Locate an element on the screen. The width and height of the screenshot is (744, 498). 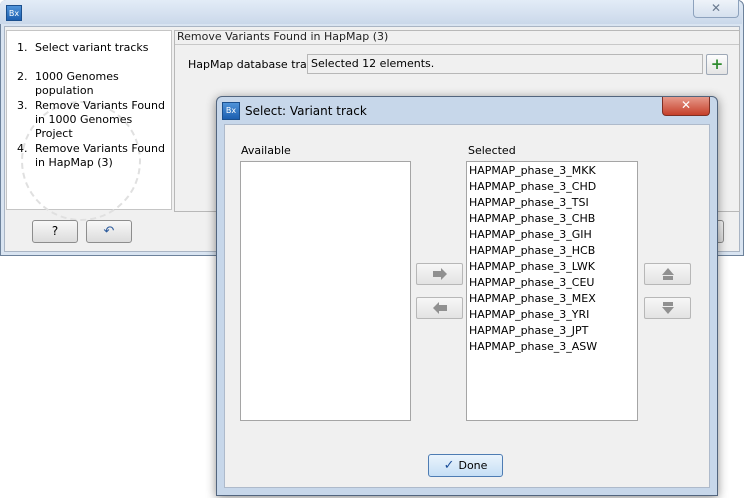
back-button: ↶ is located at coordinates (109, 231).